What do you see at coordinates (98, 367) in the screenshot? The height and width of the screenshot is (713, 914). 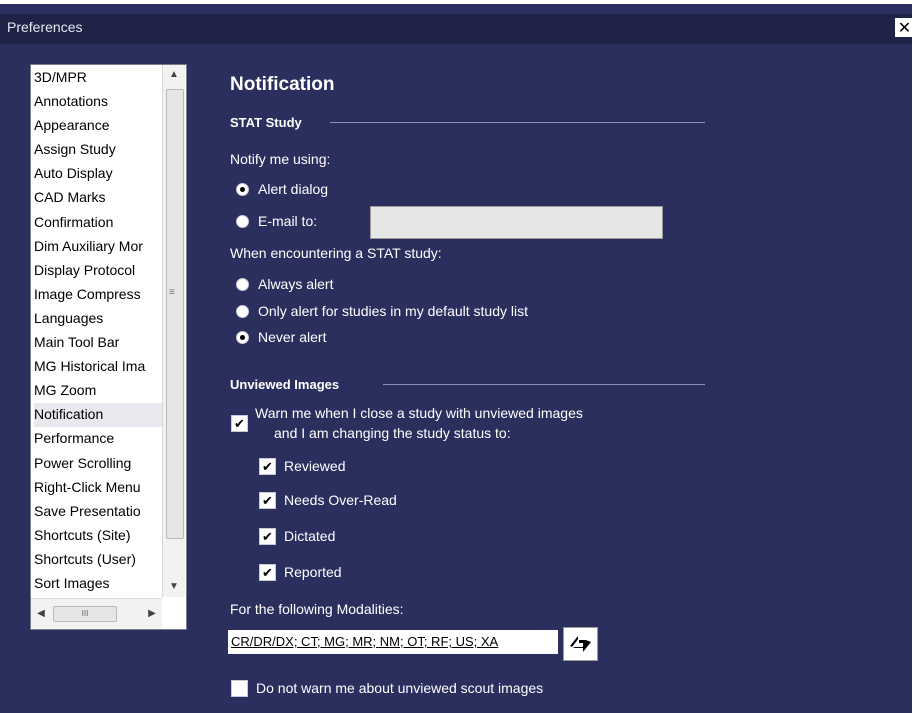 I see `list-item: MG Historical Ima` at bounding box center [98, 367].